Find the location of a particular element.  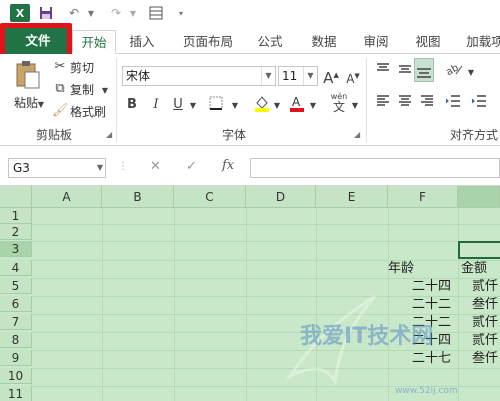

tab-review: 审阅 is located at coordinates (376, 42).